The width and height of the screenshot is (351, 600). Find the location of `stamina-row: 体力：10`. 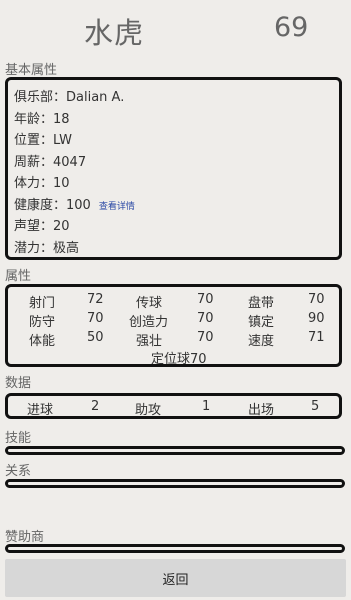

stamina-row: 体力：10 is located at coordinates (42, 181).